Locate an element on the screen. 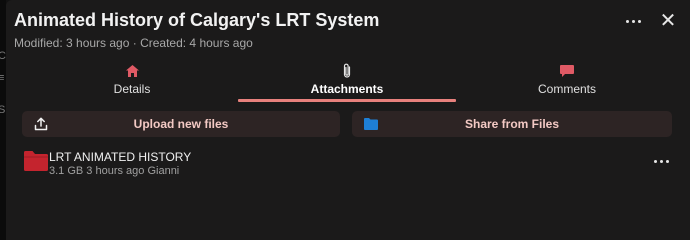 The image size is (690, 240). tab-comments: Comments is located at coordinates (567, 80).